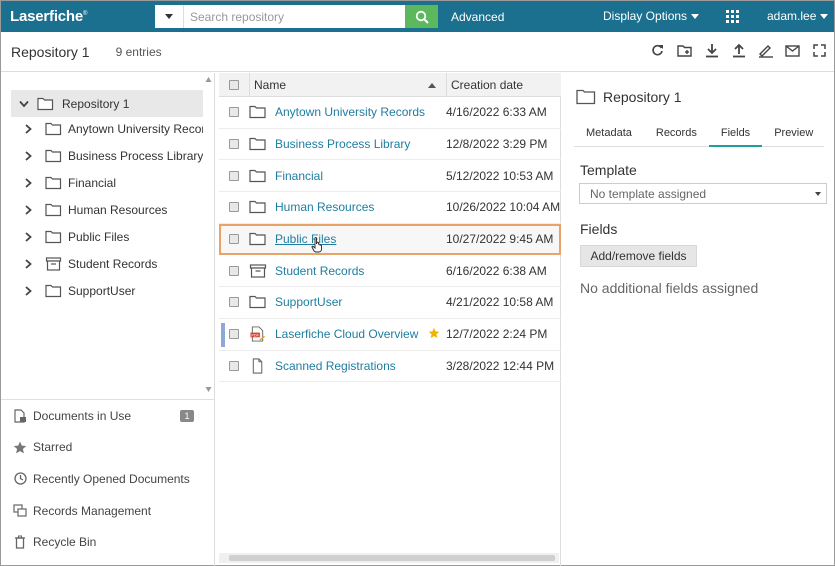  I want to click on tree-item: Public Files, so click(76, 237).